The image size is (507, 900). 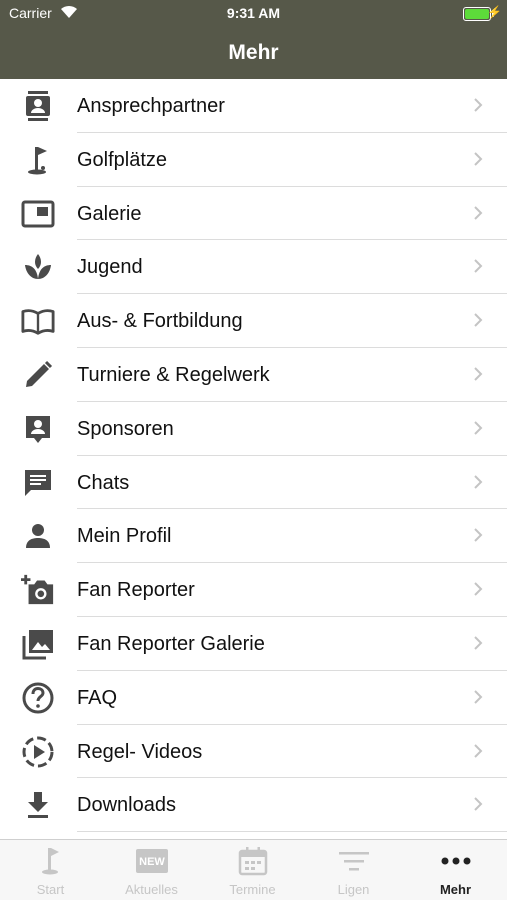 I want to click on more-dots-icon, so click(x=455, y=861).